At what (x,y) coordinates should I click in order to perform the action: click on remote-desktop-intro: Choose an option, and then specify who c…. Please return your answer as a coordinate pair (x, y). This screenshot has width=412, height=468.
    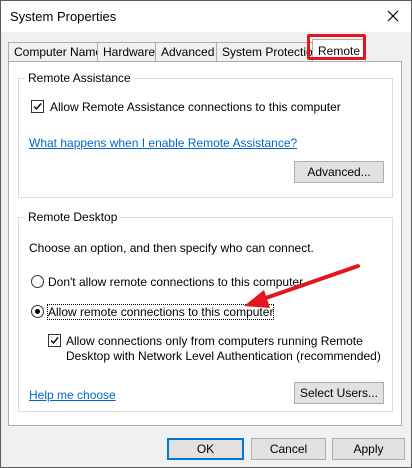
    Looking at the image, I should click on (171, 248).